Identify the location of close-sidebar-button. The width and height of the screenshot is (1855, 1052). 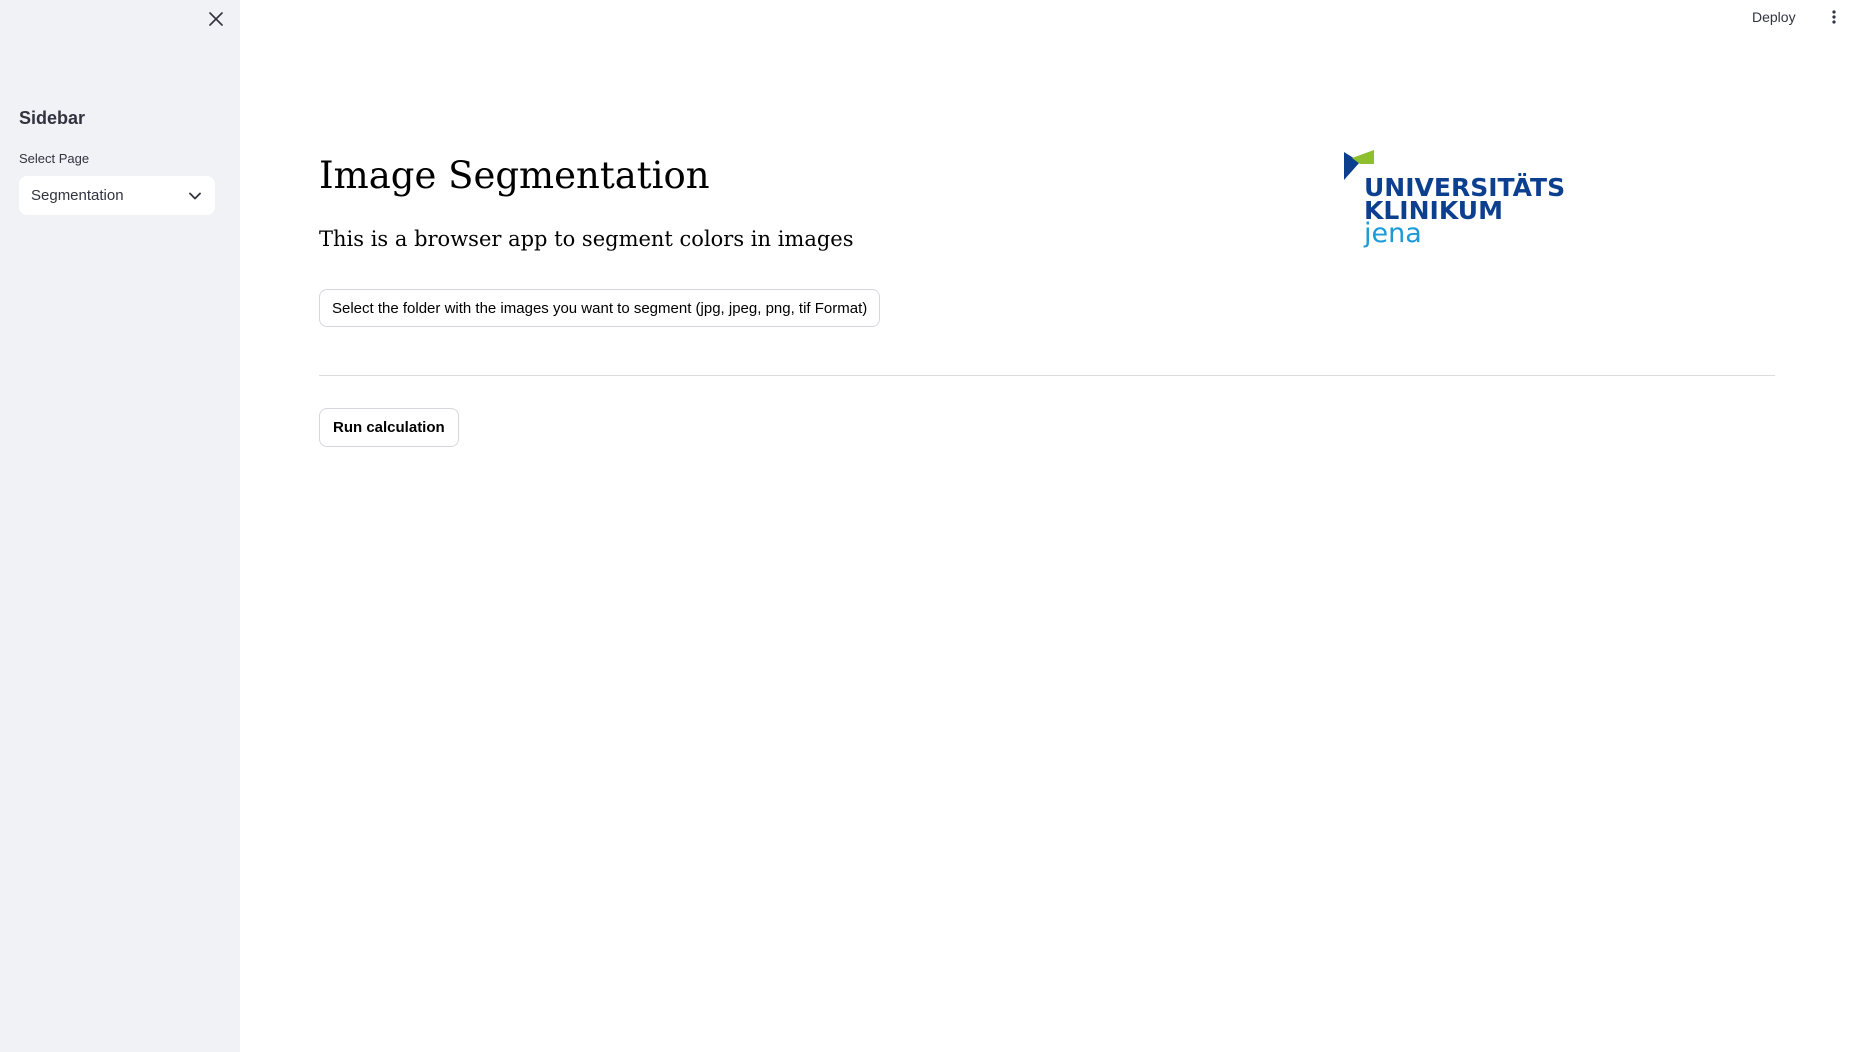
(216, 19).